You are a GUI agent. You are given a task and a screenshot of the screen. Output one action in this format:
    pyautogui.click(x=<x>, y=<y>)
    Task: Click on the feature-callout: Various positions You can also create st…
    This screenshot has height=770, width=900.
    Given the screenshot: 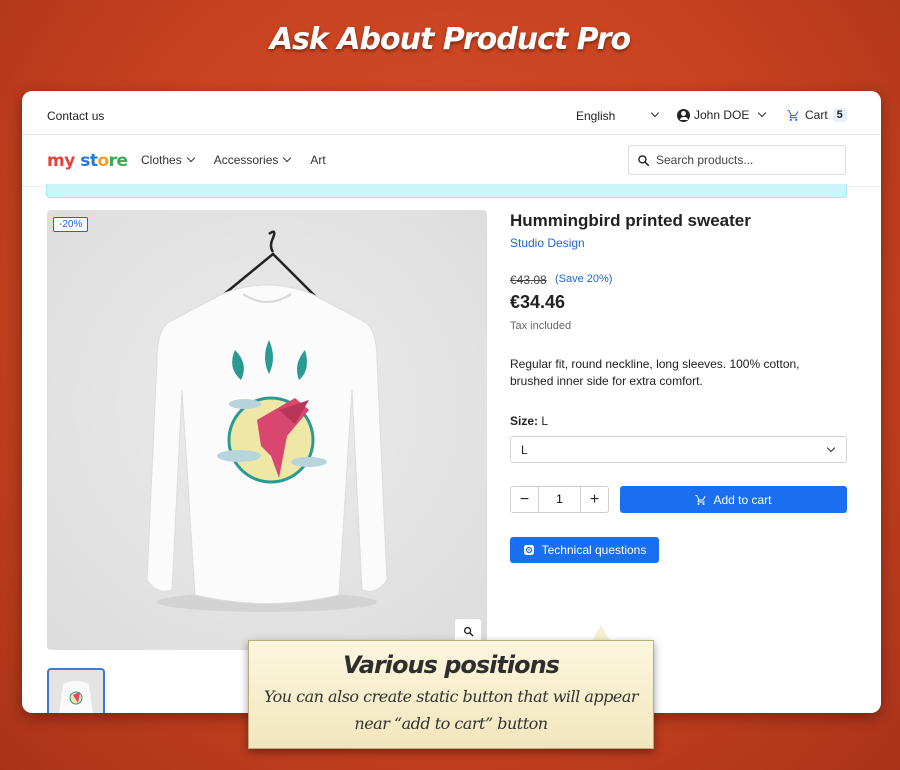 What is the action you would take?
    pyautogui.click(x=451, y=694)
    